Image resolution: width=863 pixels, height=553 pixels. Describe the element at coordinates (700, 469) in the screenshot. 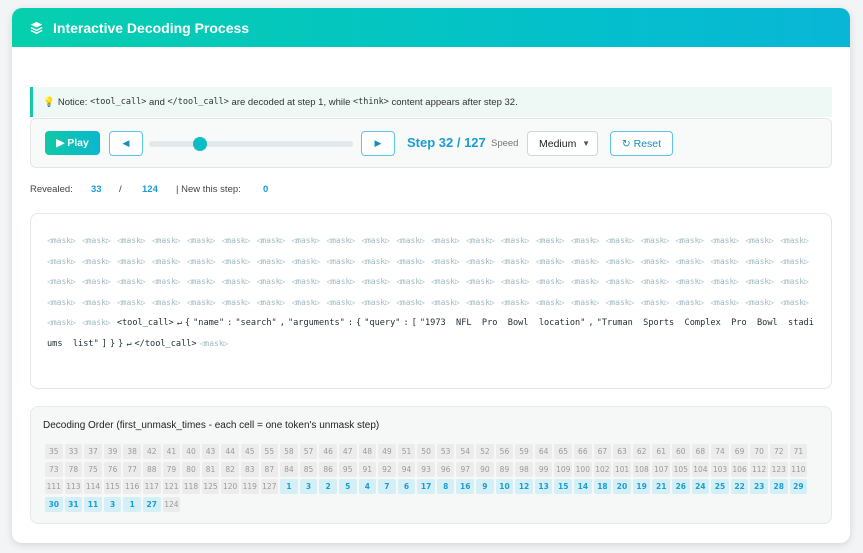

I see `order-cell: 104` at that location.